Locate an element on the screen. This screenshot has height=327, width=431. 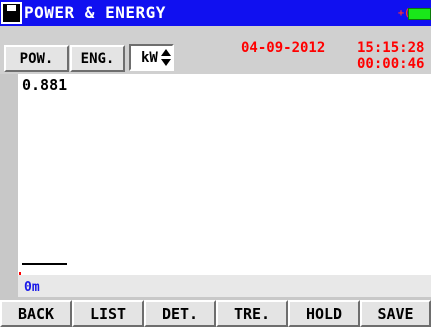
save-button: SAVE is located at coordinates (395, 313).